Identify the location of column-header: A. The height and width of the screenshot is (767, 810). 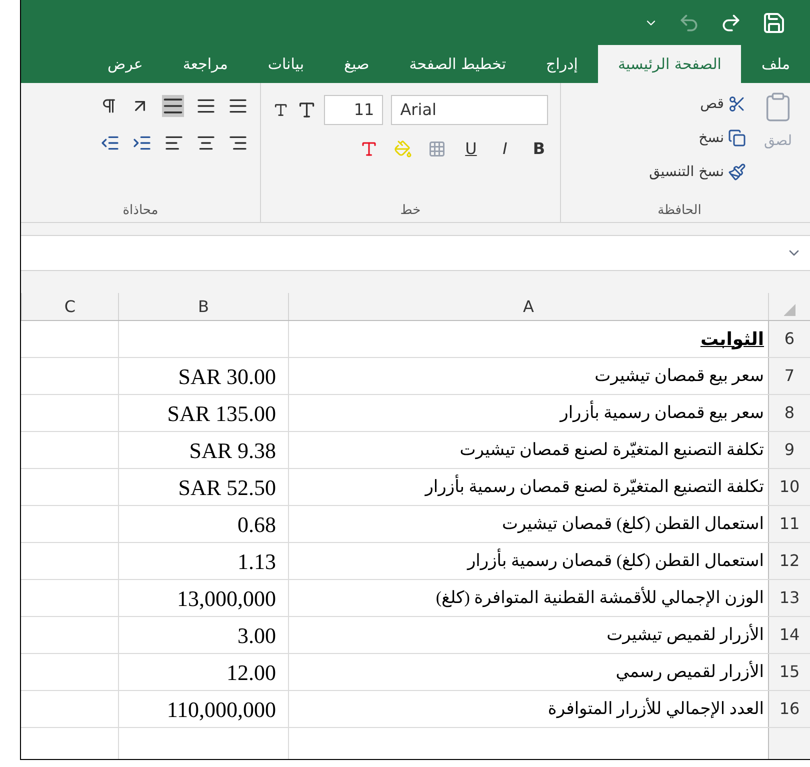
(528, 306).